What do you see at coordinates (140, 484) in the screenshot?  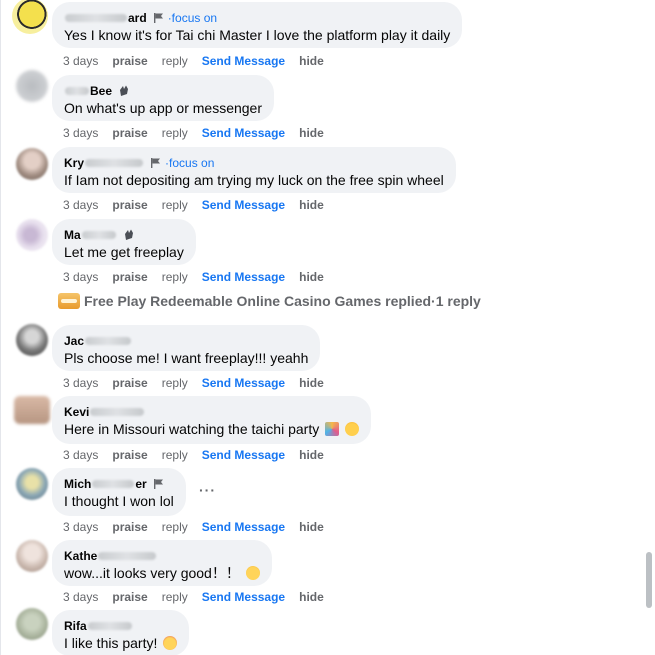 I see `author-name-suffix: er` at bounding box center [140, 484].